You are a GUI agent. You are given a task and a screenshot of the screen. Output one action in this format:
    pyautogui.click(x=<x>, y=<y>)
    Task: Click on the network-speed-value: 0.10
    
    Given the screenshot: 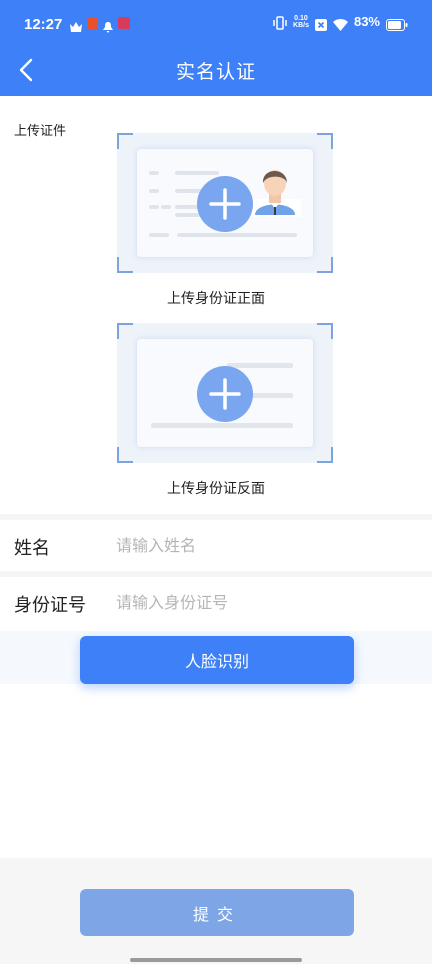 What is the action you would take?
    pyautogui.click(x=301, y=18)
    